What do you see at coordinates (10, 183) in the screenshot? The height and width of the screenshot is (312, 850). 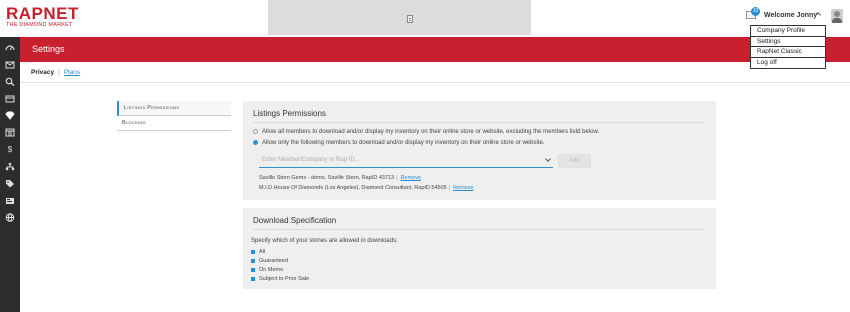 I see `tag-icon` at bounding box center [10, 183].